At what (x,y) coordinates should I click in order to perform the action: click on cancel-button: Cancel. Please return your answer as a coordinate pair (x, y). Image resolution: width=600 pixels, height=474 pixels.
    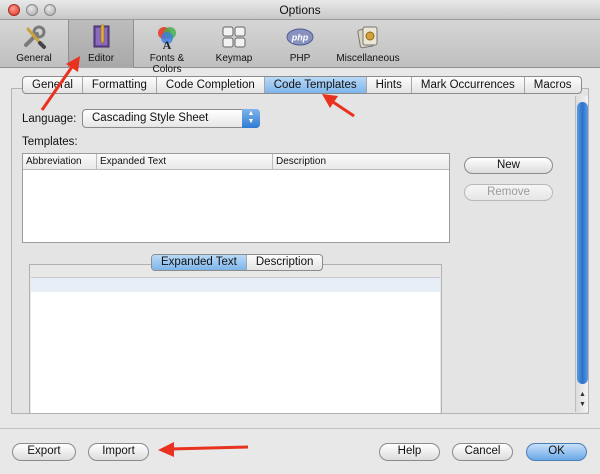
    Looking at the image, I should click on (482, 452).